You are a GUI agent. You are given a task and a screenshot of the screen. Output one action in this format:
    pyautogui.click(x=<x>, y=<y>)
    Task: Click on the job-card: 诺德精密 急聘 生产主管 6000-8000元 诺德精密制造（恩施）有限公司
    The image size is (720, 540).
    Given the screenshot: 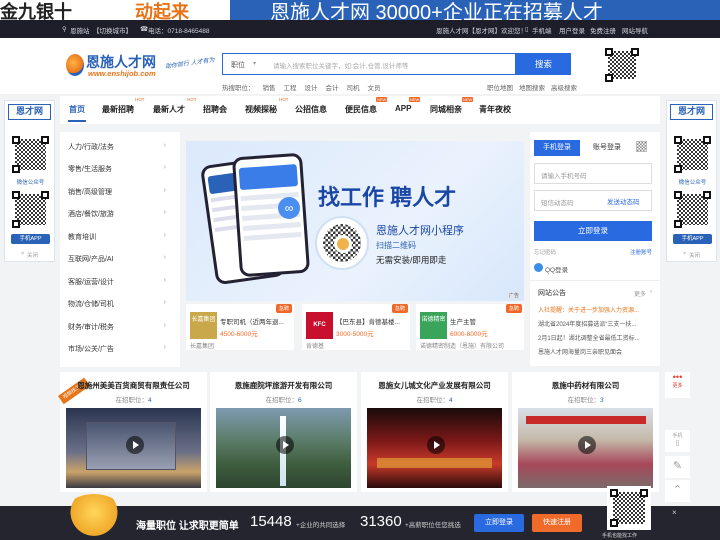 What is the action you would take?
    pyautogui.click(x=470, y=327)
    